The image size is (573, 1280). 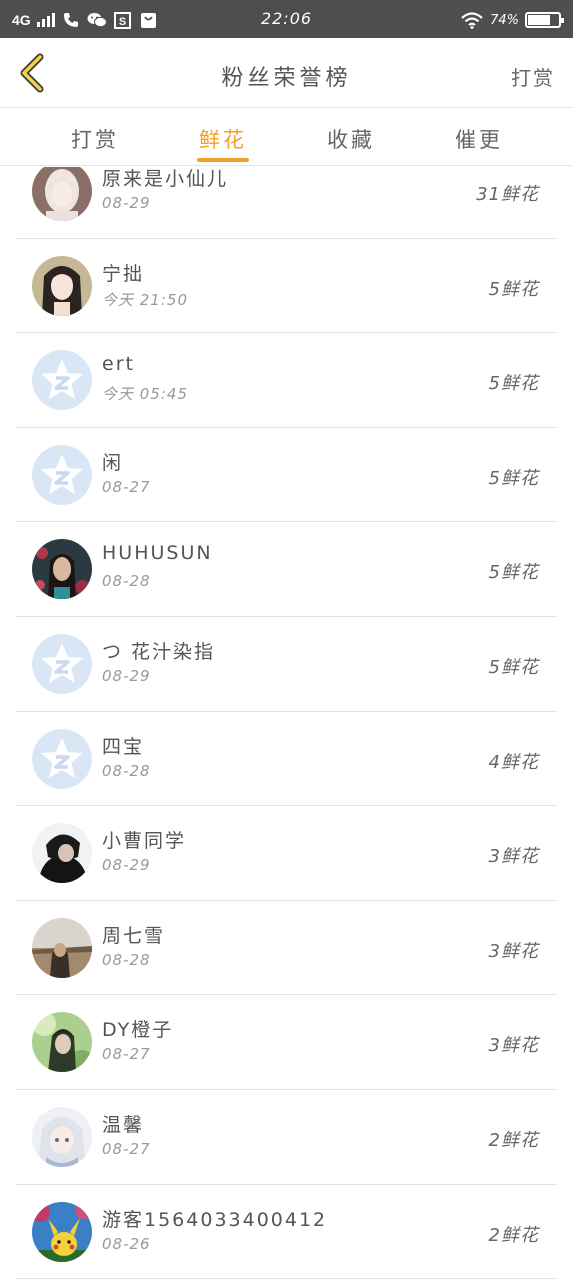 I want to click on fan-list-item: HUHUSUN 08-28 5鲜花, so click(x=286, y=569).